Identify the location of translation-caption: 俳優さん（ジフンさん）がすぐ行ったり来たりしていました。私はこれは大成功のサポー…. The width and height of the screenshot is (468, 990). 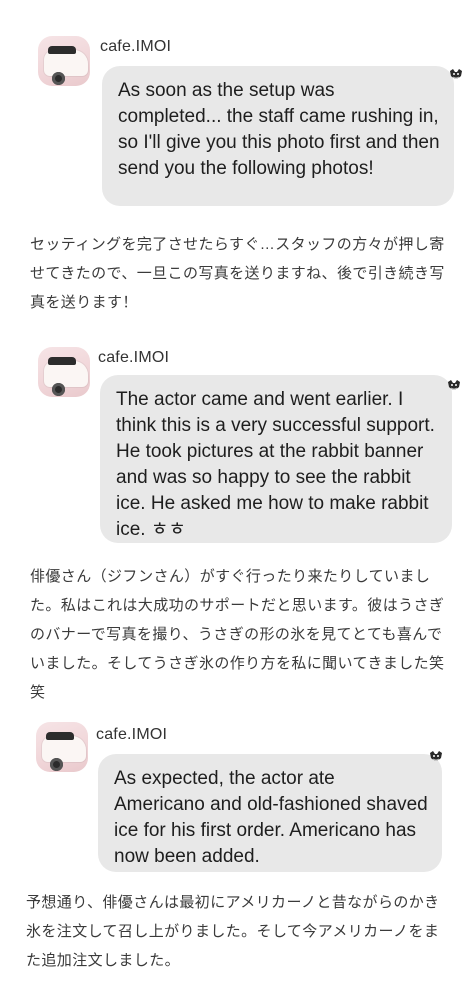
(237, 634).